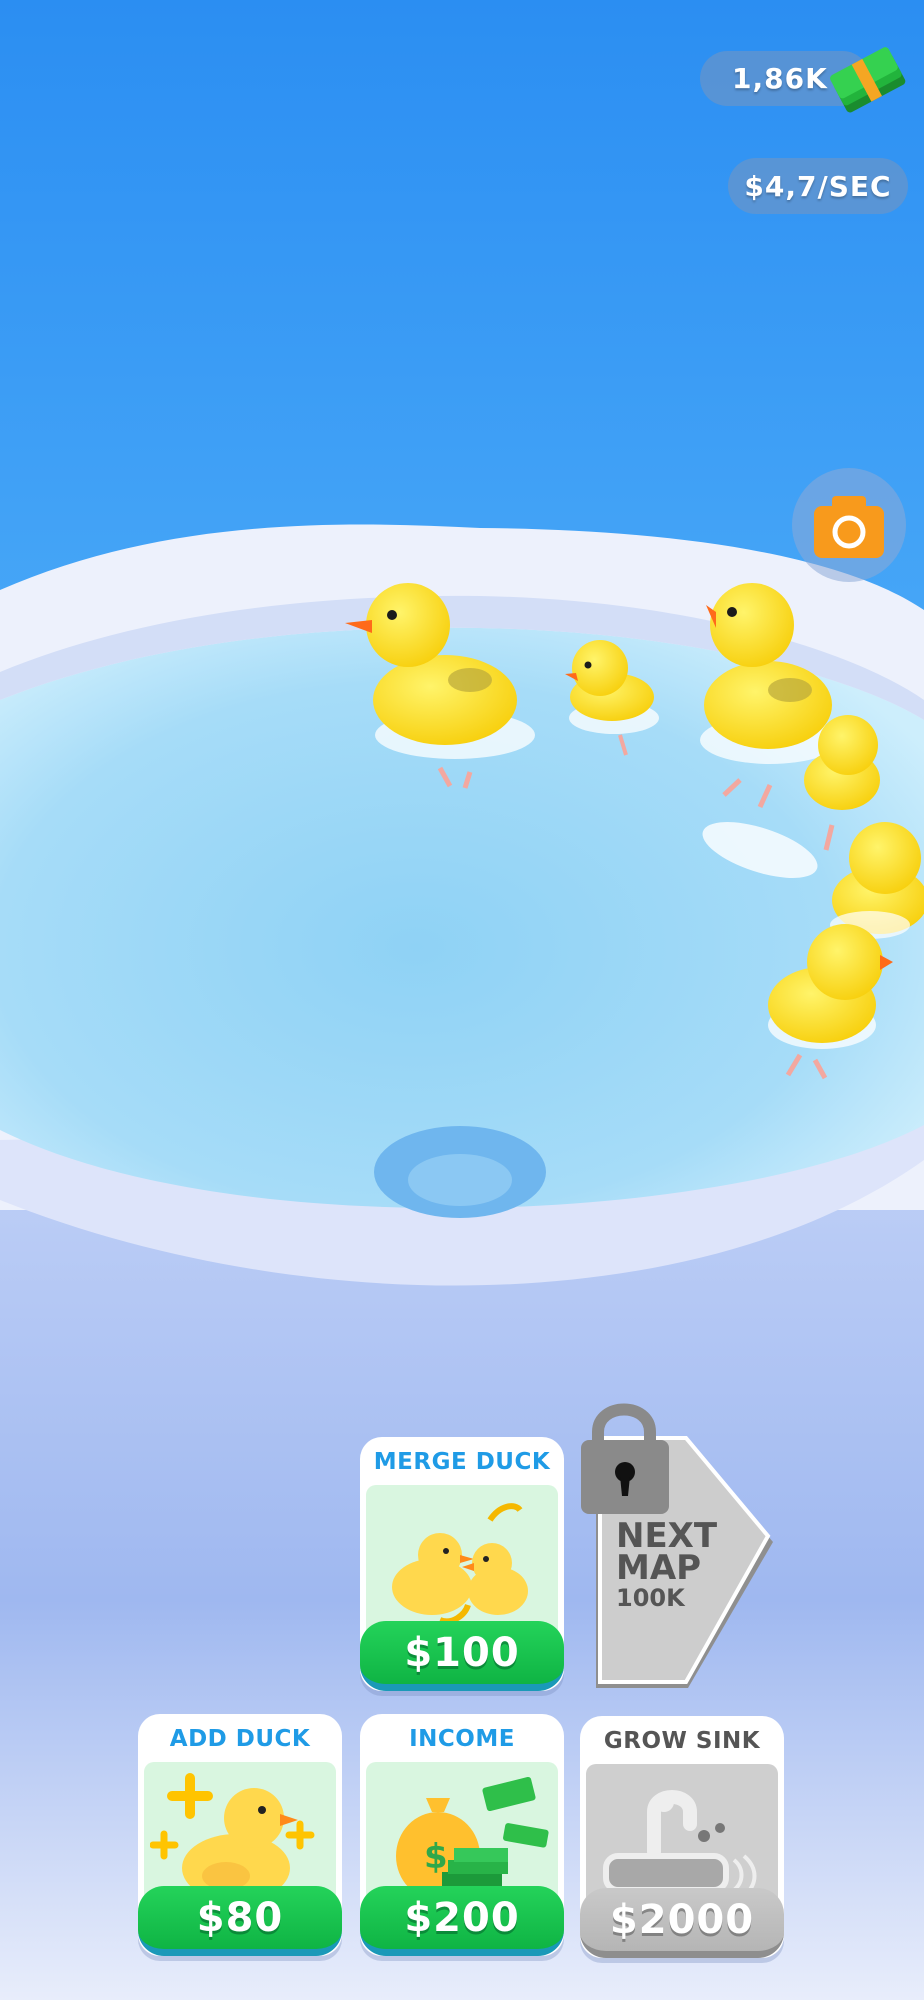 This screenshot has height=2000, width=924. I want to click on grow-sink-buy-button: $2000, so click(682, 1923).